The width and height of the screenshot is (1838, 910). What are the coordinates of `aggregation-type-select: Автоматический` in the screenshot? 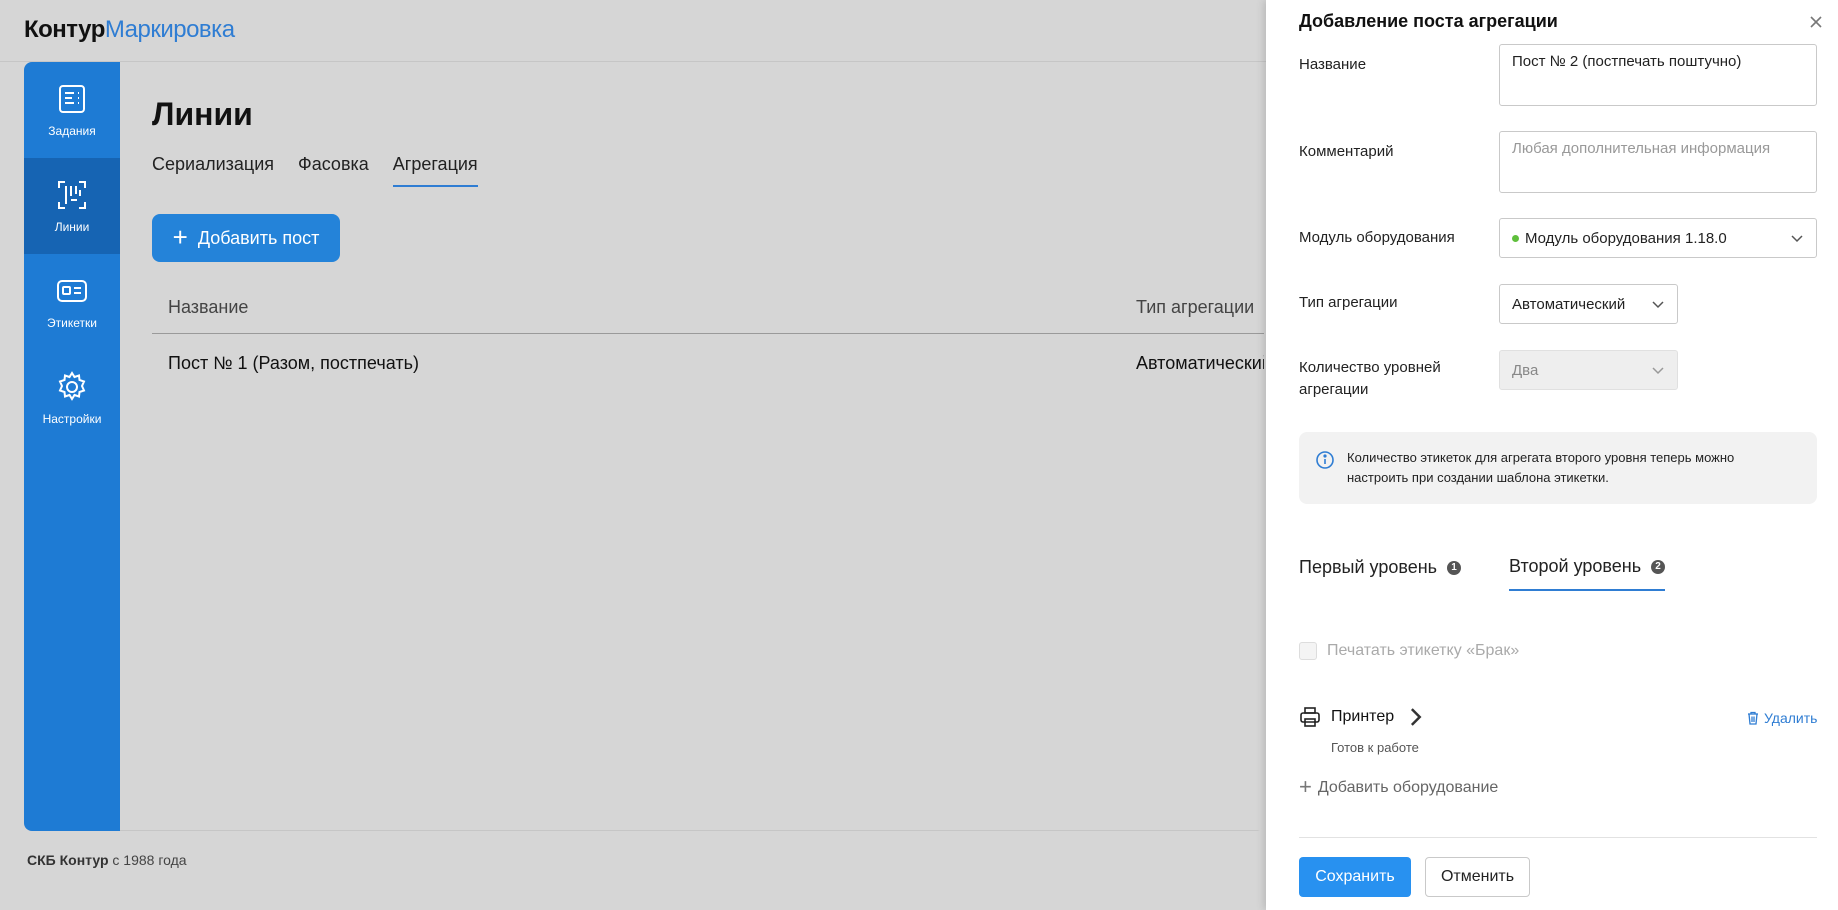 It's located at (1588, 304).